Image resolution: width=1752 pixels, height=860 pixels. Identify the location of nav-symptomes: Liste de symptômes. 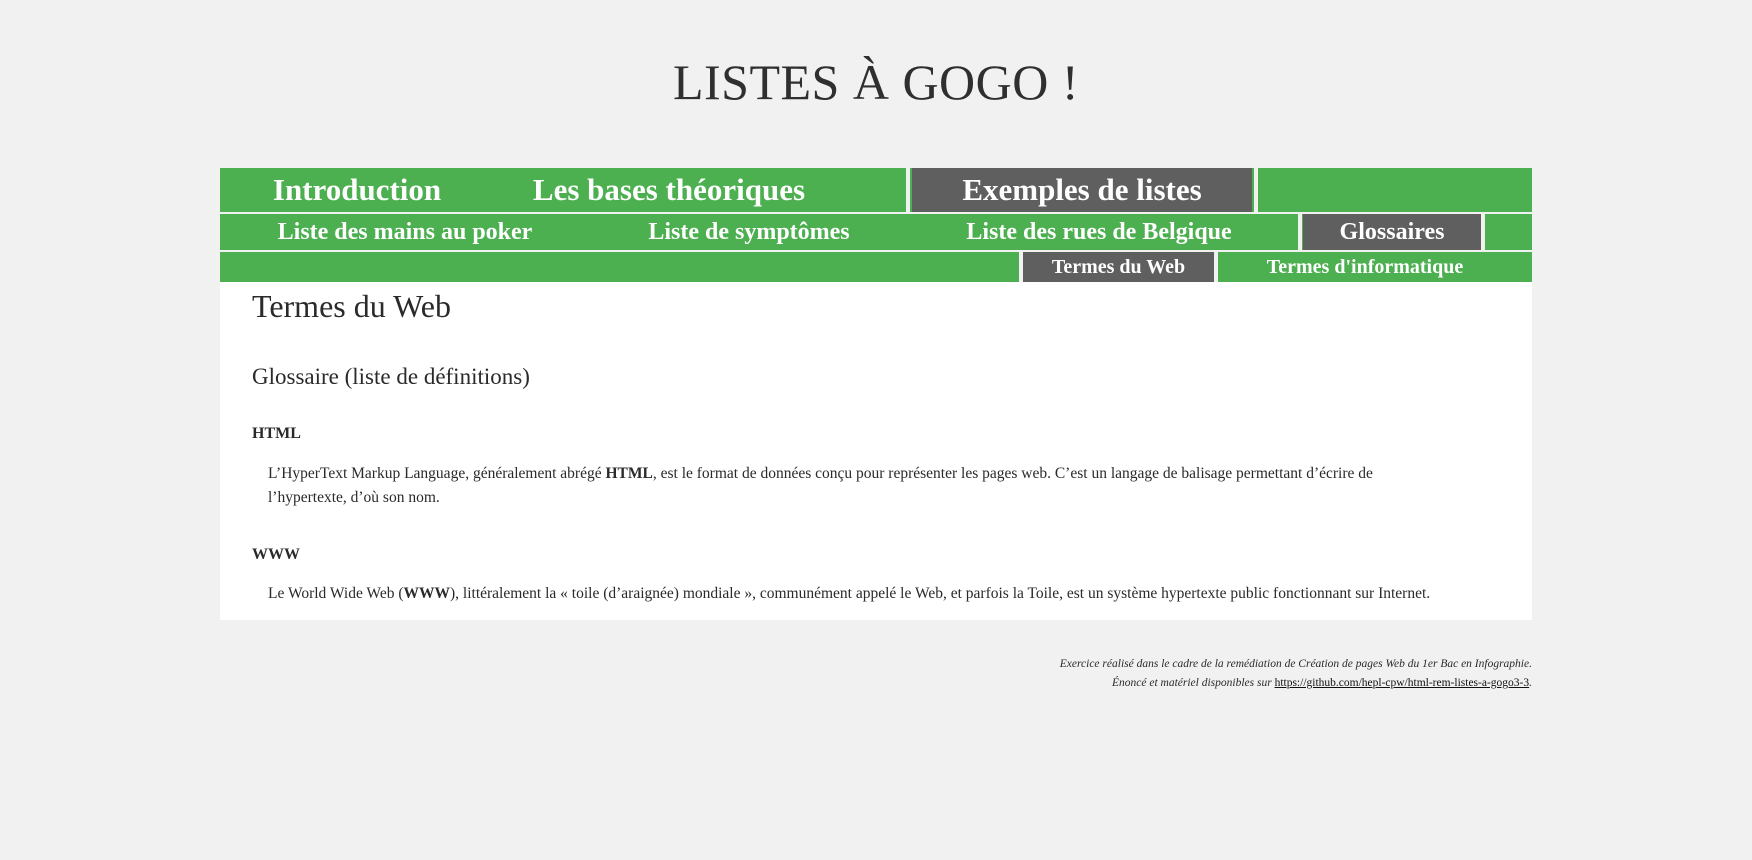
(749, 232).